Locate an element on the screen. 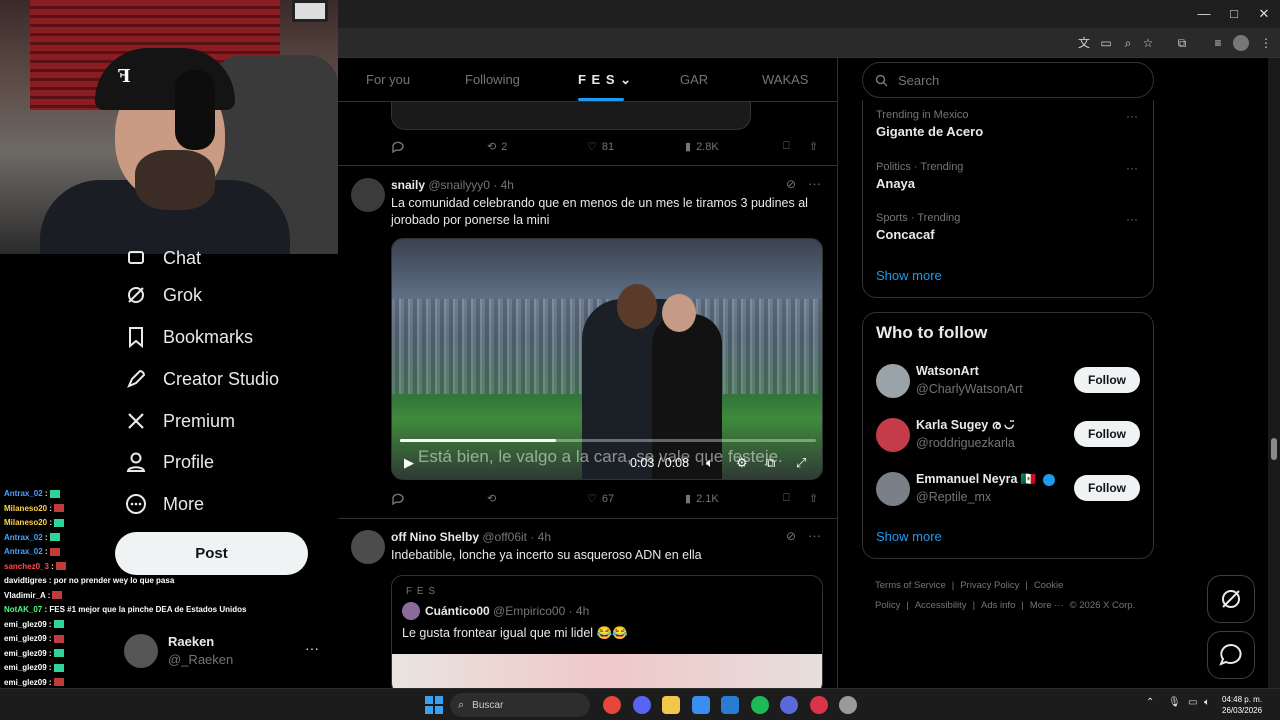 The height and width of the screenshot is (720, 1280). fullscreen-icon: ⤢ is located at coordinates (801, 463).